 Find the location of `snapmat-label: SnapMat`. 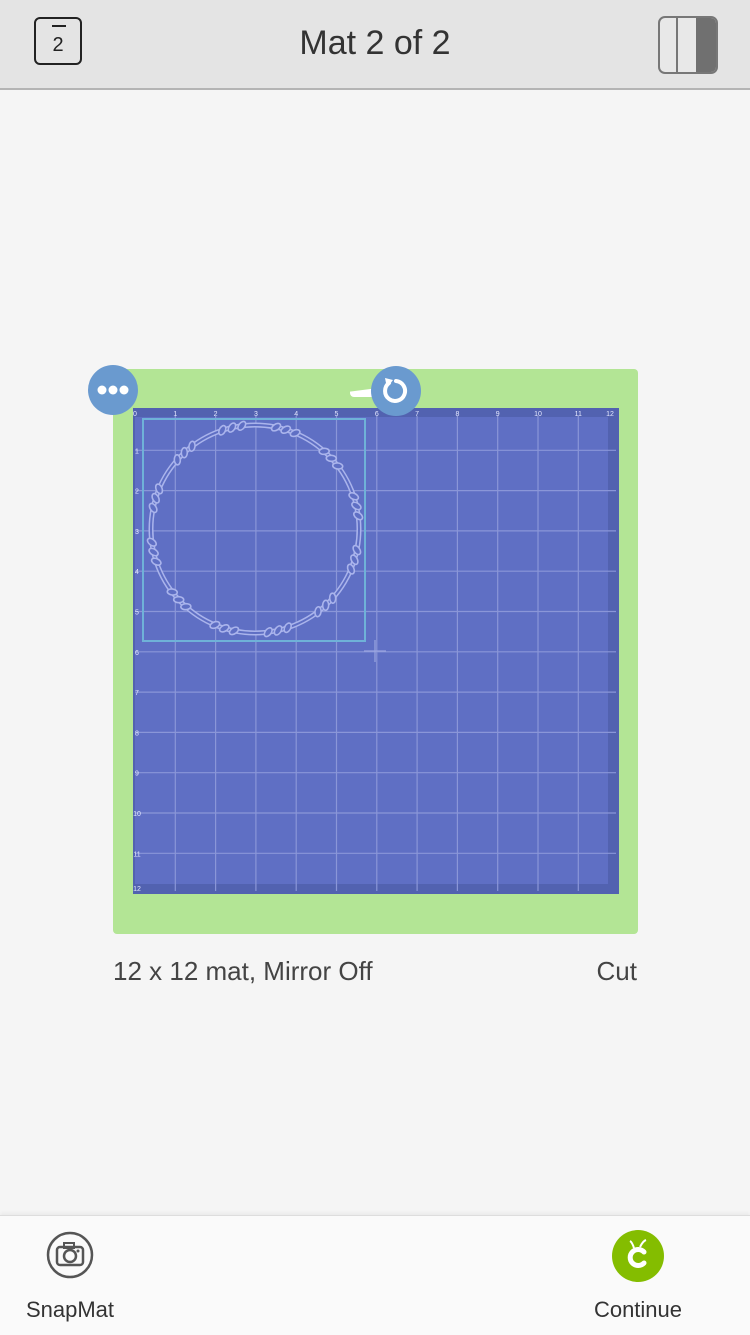

snapmat-label: SnapMat is located at coordinates (70, 1309).